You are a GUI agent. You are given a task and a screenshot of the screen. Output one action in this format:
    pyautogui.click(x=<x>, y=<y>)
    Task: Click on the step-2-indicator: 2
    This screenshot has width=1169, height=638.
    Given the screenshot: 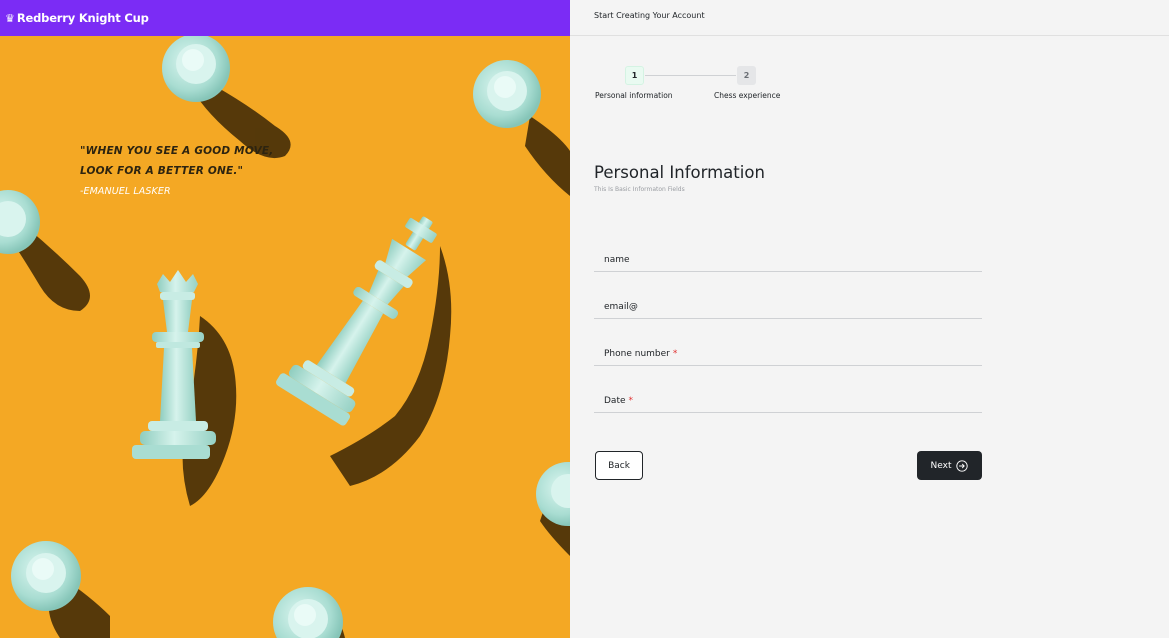 What is the action you would take?
    pyautogui.click(x=746, y=75)
    